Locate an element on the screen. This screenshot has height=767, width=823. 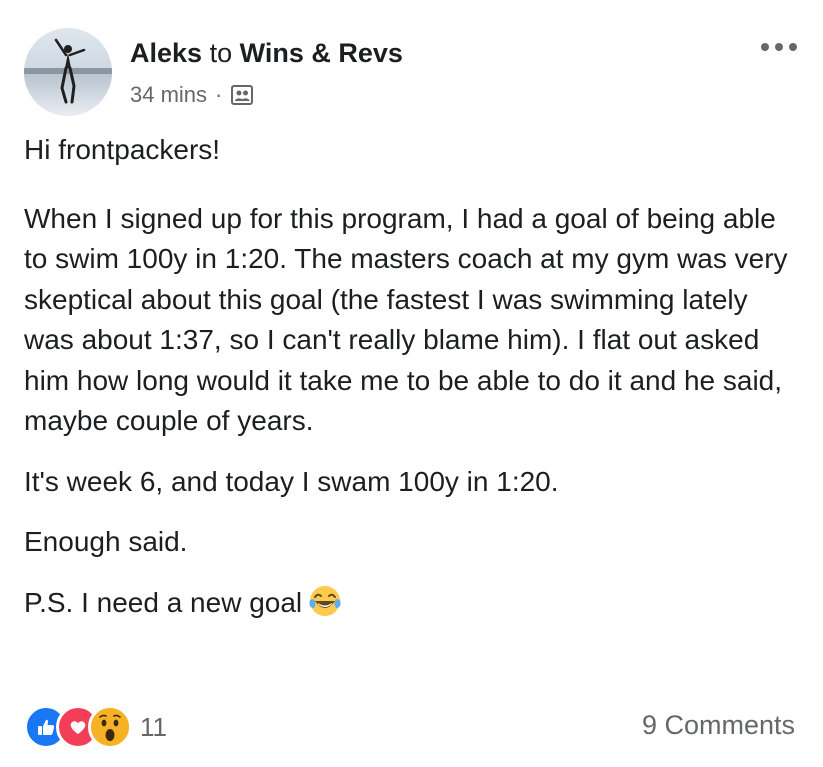
post-paragraph: Enough said. is located at coordinates (106, 541).